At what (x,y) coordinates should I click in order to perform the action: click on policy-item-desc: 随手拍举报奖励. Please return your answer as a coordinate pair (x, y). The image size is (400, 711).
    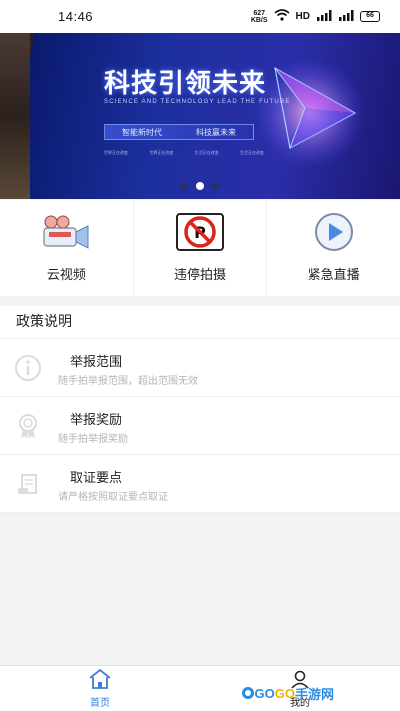
    Looking at the image, I should click on (93, 439).